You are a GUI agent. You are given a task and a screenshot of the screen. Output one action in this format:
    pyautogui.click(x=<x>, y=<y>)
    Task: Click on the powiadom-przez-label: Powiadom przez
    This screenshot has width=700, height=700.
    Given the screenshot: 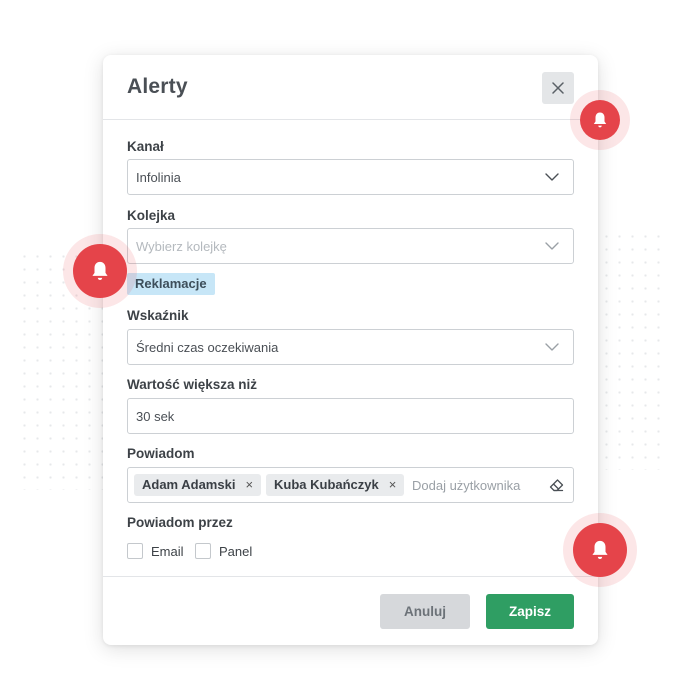 What is the action you would take?
    pyautogui.click(x=180, y=522)
    